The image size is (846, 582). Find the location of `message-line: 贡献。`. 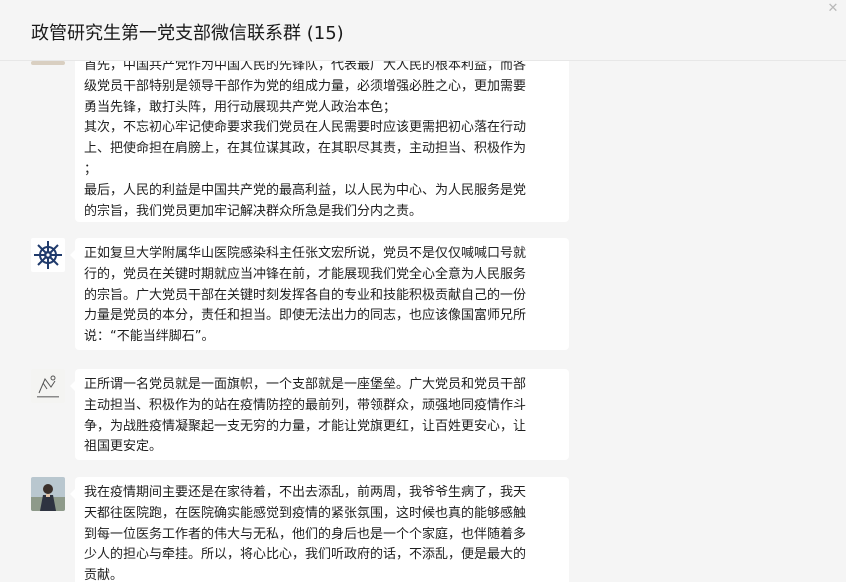

message-line: 贡献。 is located at coordinates (104, 575).